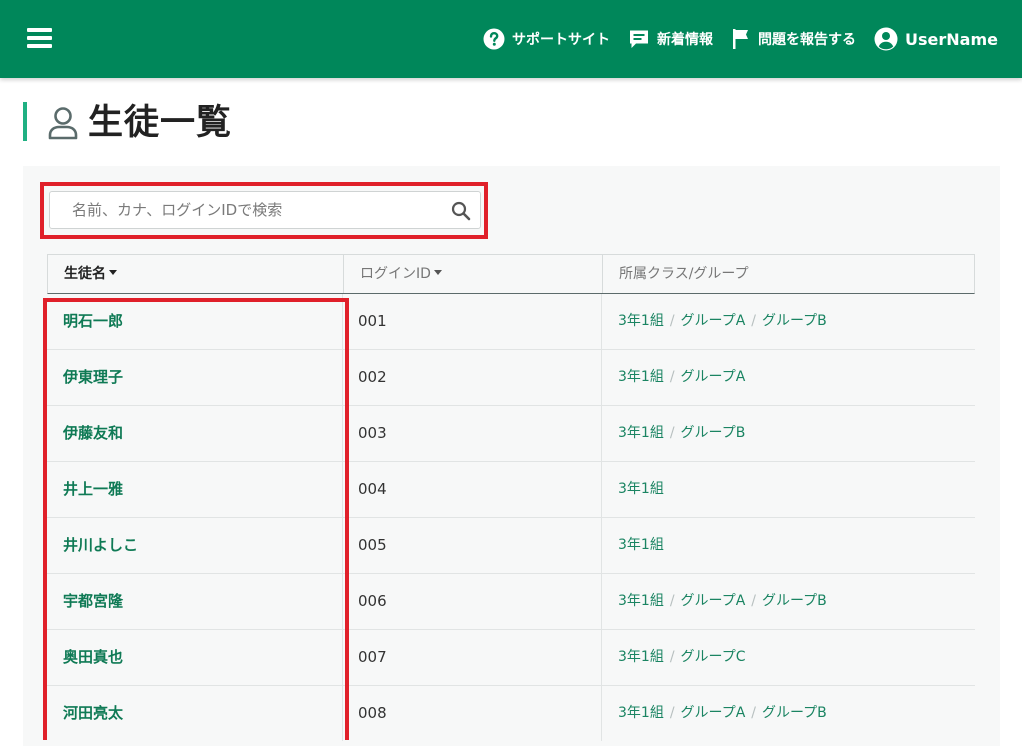 The image size is (1022, 746). Describe the element at coordinates (684, 274) in the screenshot. I see `column-header-groups-label: 所属クラス/グループ` at that location.